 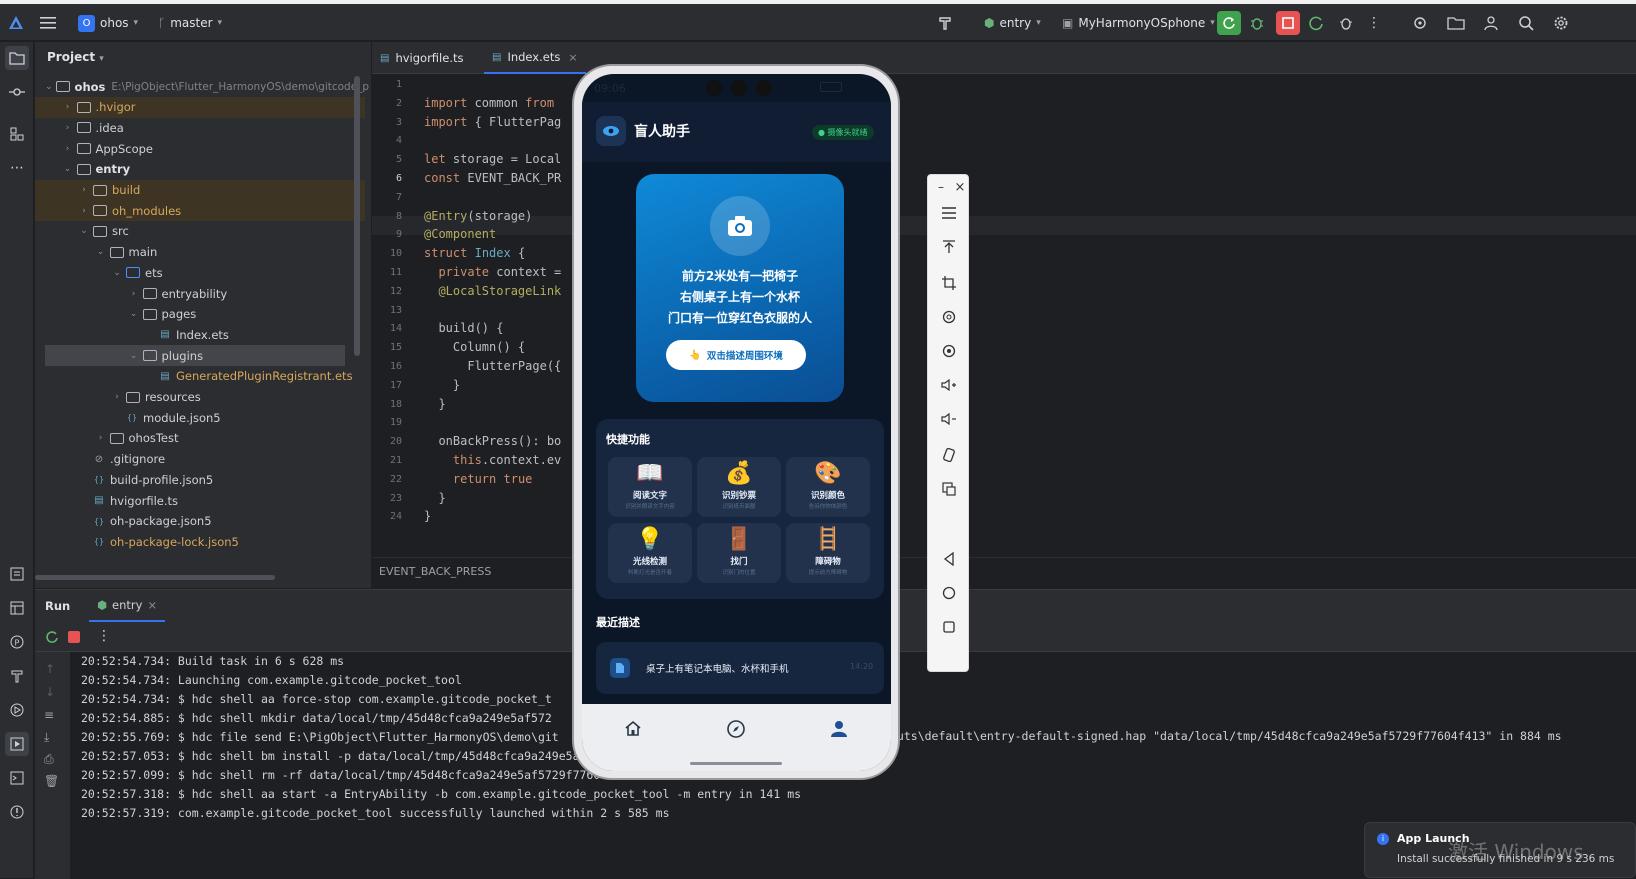 What do you see at coordinates (200, 211) in the screenshot?
I see `tree-item: › oh_modules` at bounding box center [200, 211].